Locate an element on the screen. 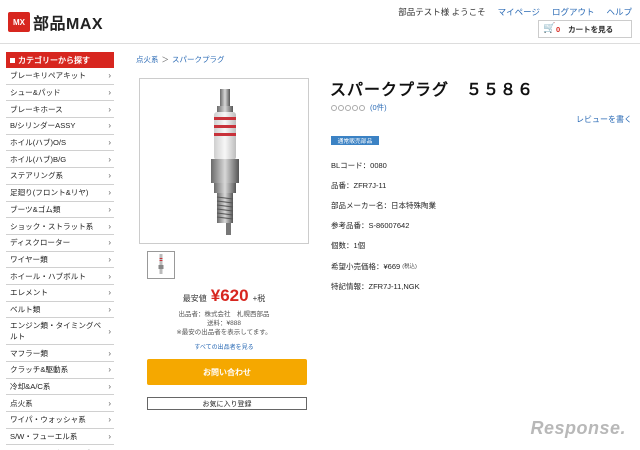  sidebar-header: カテゴリーから探す is located at coordinates (60, 60).